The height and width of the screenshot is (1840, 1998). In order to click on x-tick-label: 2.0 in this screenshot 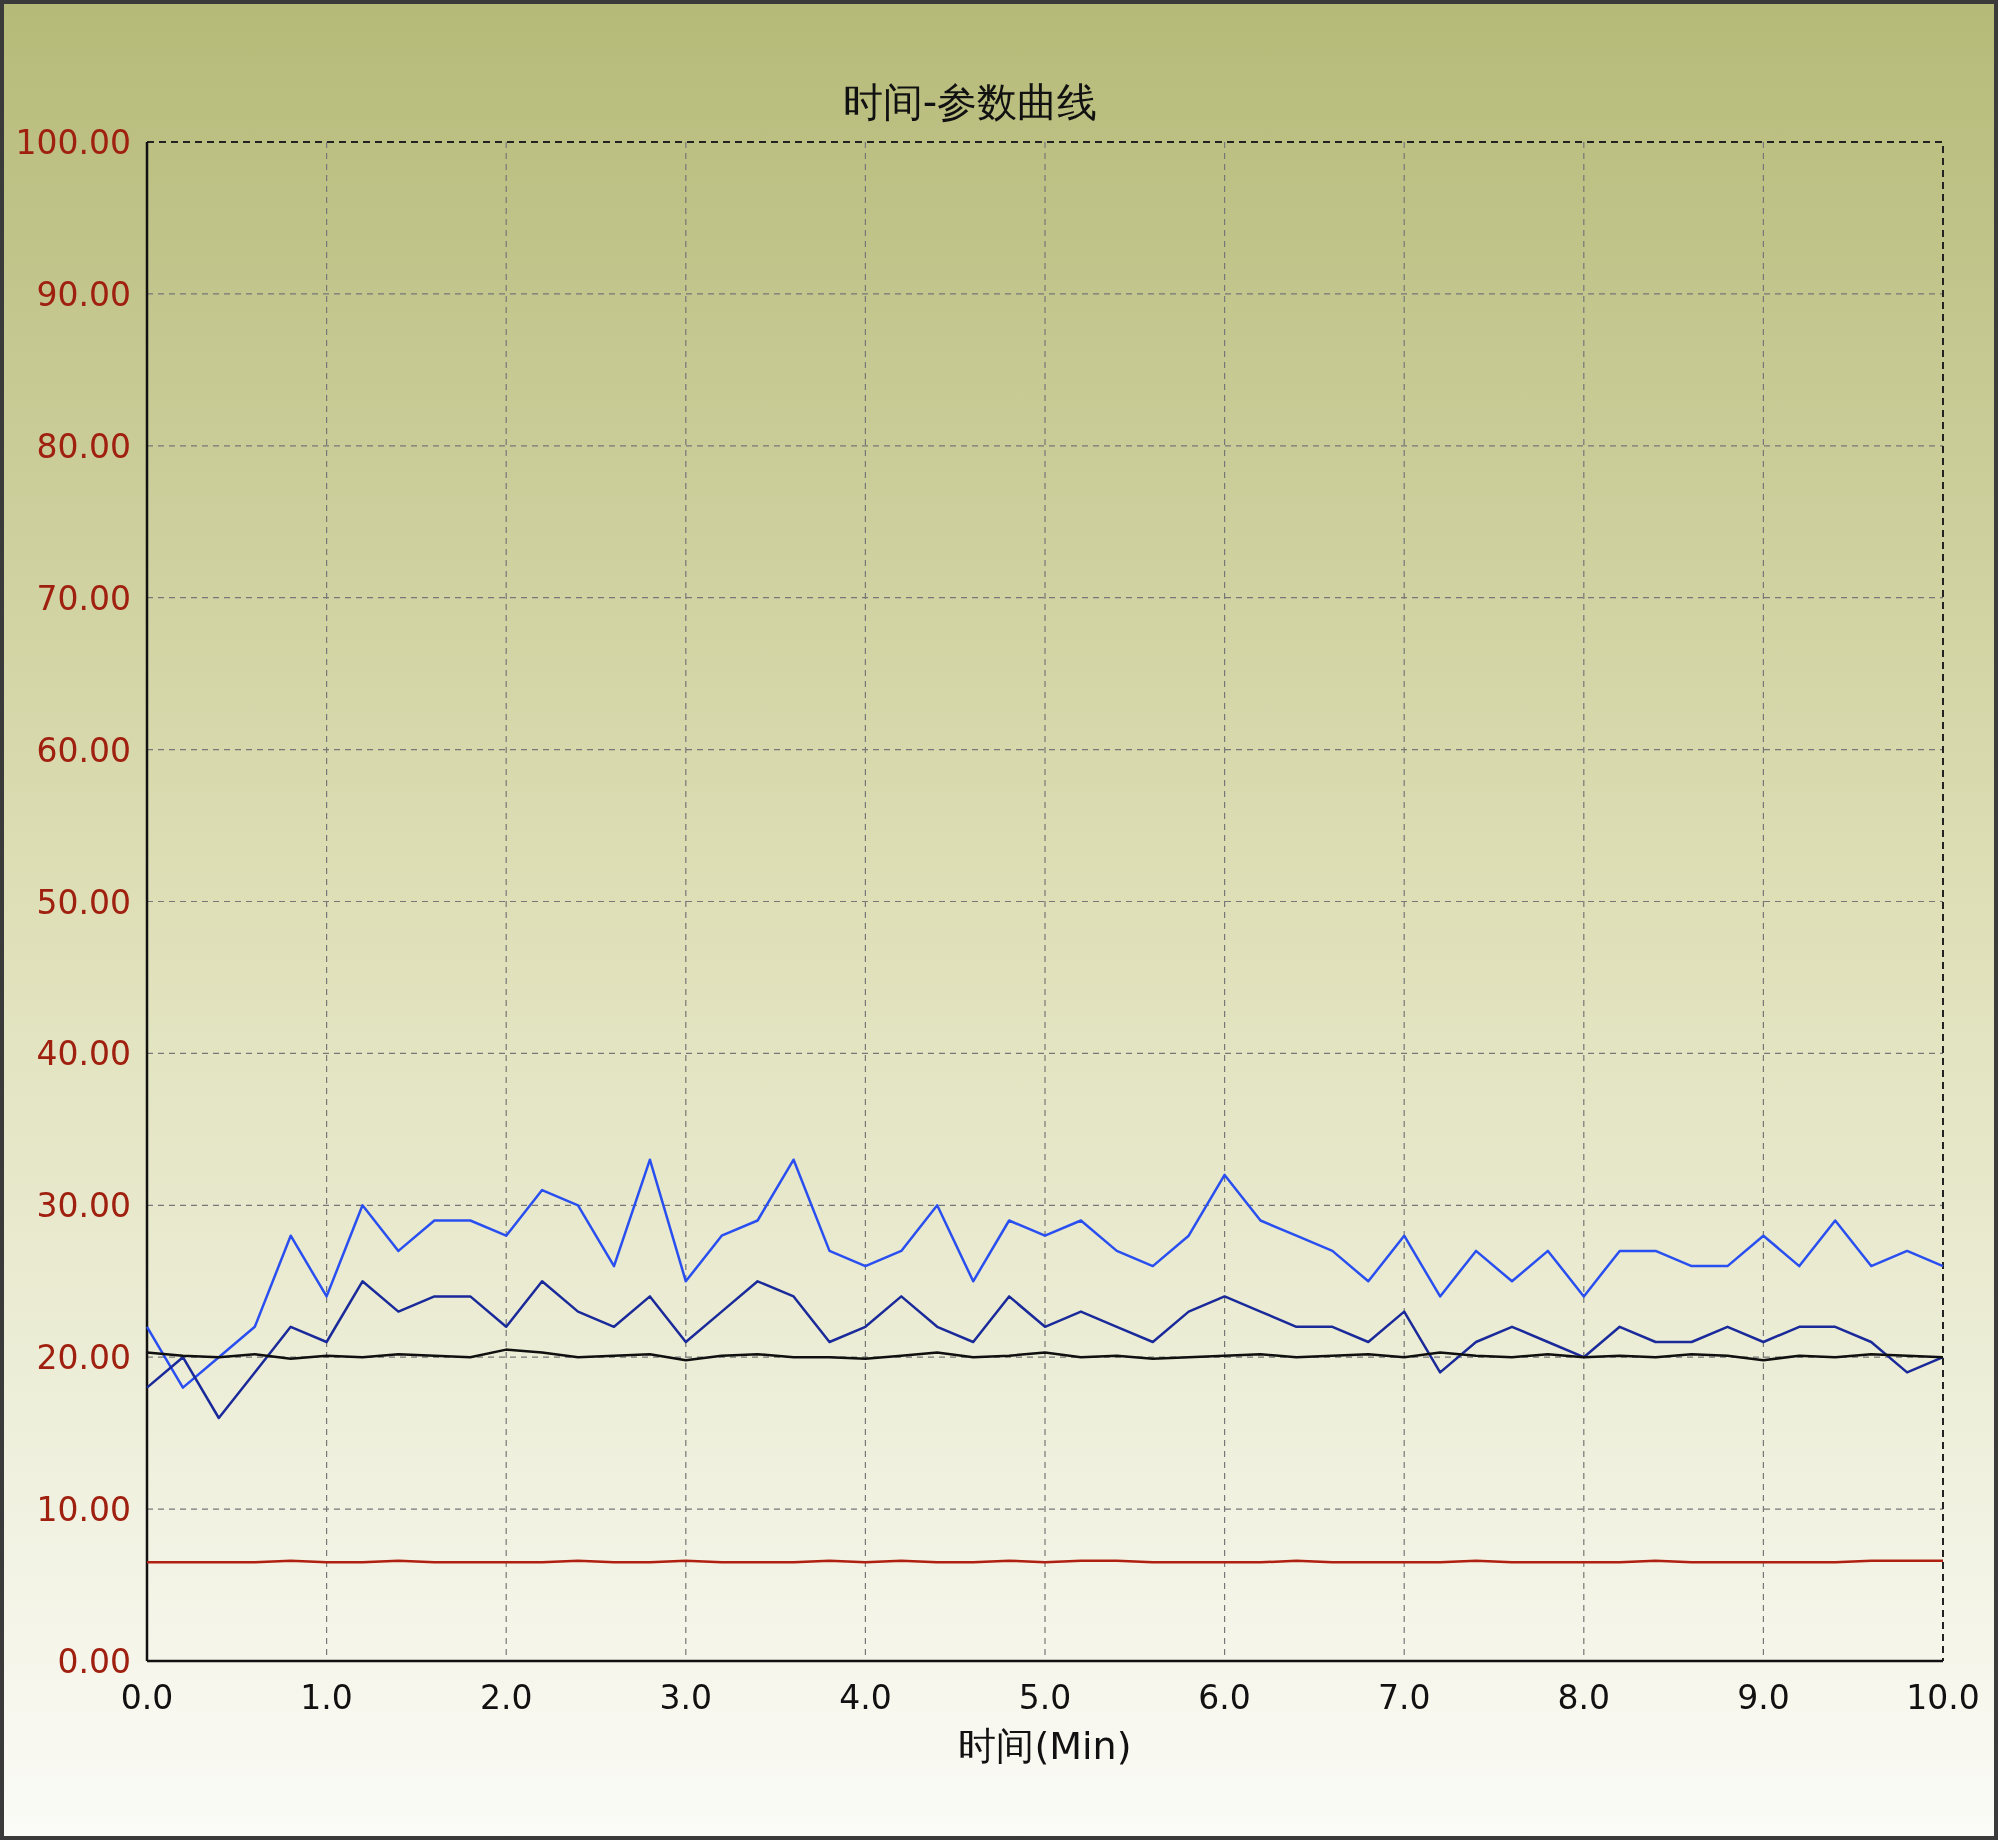, I will do `click(506, 1697)`.